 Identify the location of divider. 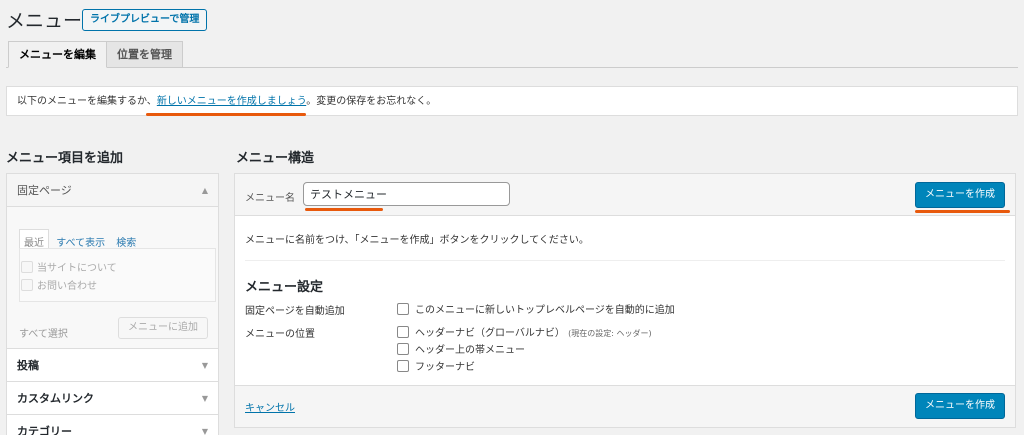
(625, 260).